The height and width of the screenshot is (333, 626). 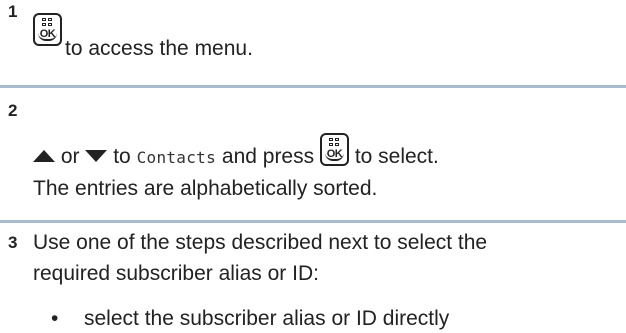 What do you see at coordinates (396, 156) in the screenshot?
I see `select-text: to select.` at bounding box center [396, 156].